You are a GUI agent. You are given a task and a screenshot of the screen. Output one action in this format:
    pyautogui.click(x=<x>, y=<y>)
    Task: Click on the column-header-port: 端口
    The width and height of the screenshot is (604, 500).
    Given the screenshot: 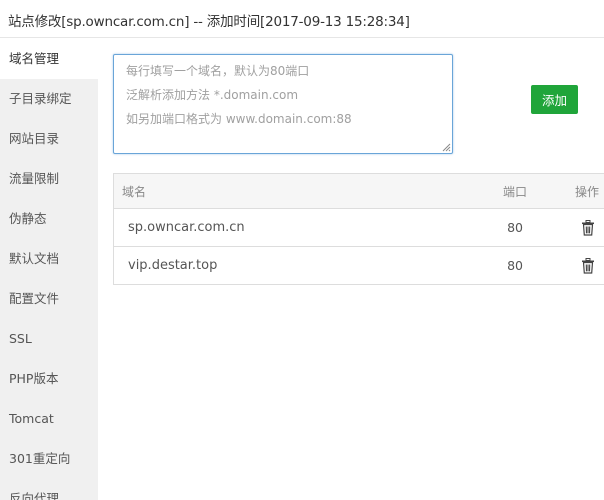 What is the action you would take?
    pyautogui.click(x=502, y=191)
    